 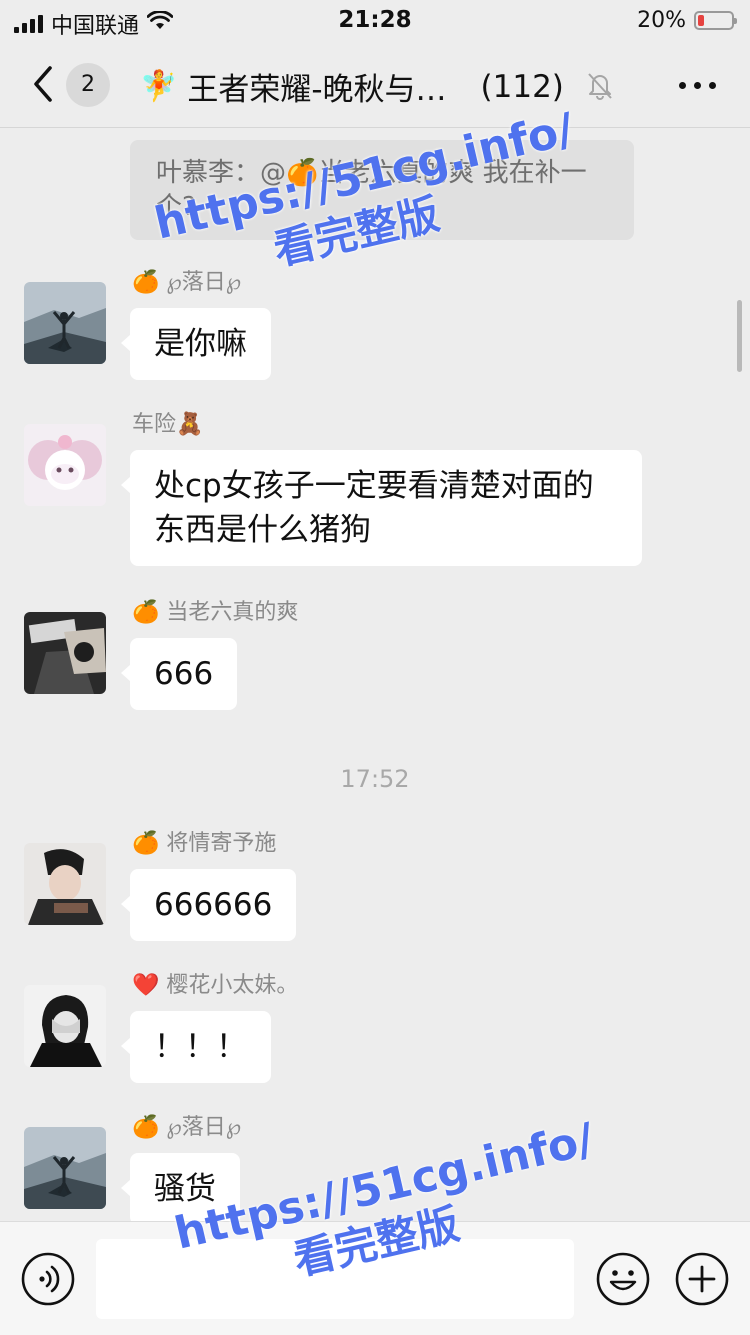 I want to click on back-chevron-icon, so click(x=46, y=84).